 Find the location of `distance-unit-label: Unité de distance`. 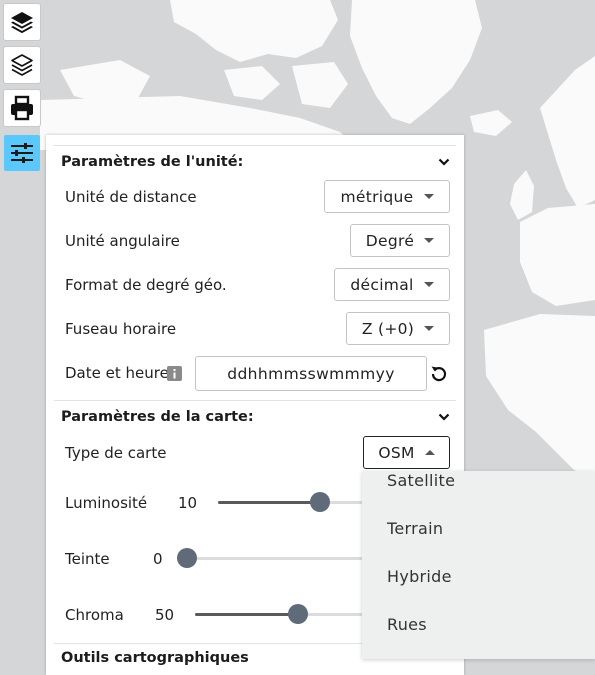

distance-unit-label: Unité de distance is located at coordinates (131, 197).